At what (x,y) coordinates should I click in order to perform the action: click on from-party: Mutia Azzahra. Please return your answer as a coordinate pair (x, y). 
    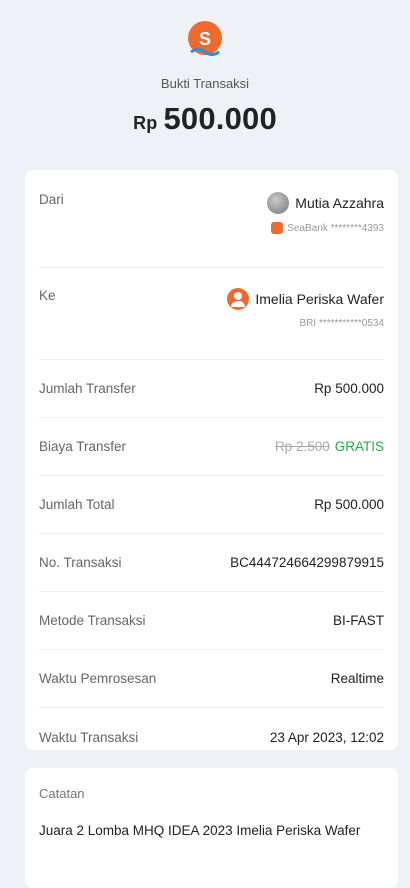
    Looking at the image, I should click on (325, 203).